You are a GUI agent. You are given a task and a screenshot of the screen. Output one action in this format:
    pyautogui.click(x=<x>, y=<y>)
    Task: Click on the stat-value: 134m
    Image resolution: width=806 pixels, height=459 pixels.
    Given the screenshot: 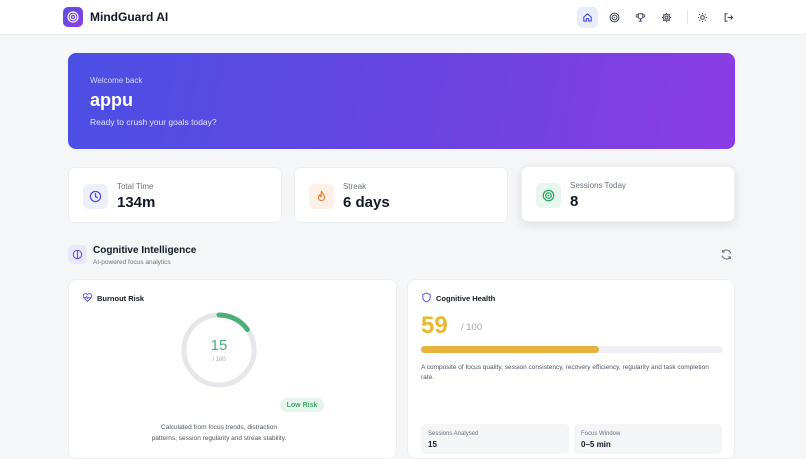 What is the action you would take?
    pyautogui.click(x=136, y=202)
    